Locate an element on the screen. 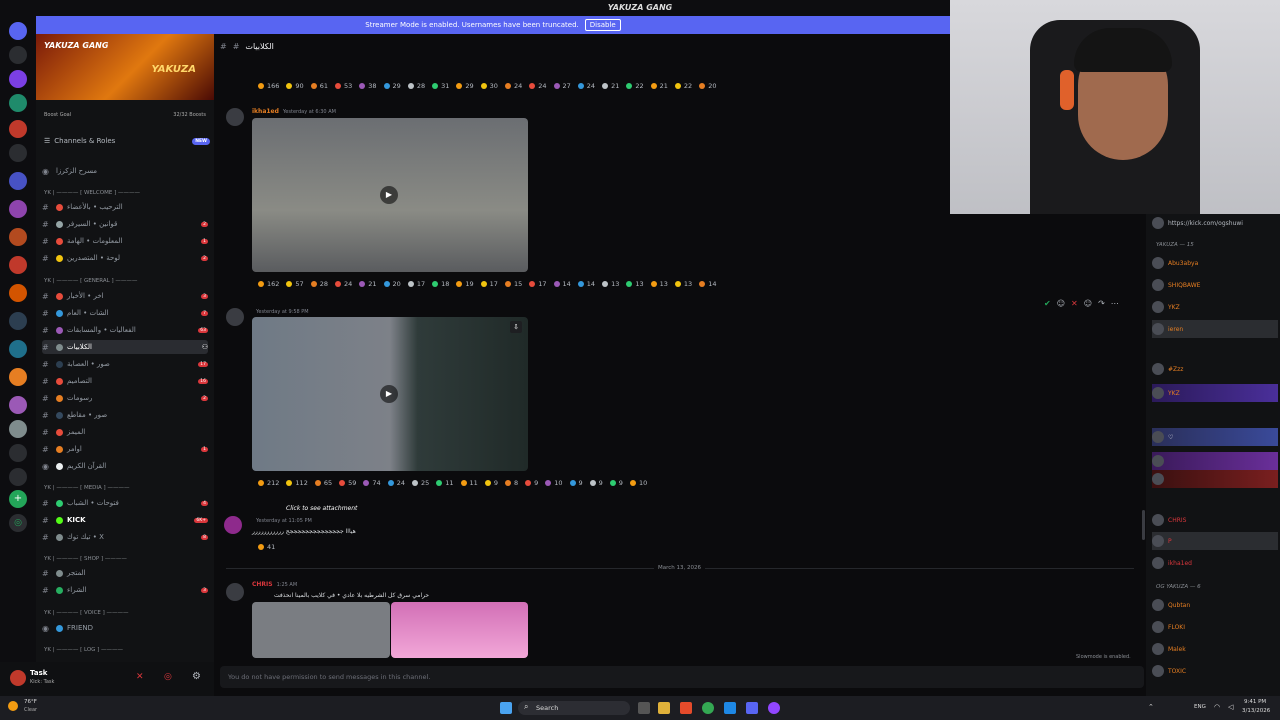  reaction-chip: 57 is located at coordinates (295, 284).